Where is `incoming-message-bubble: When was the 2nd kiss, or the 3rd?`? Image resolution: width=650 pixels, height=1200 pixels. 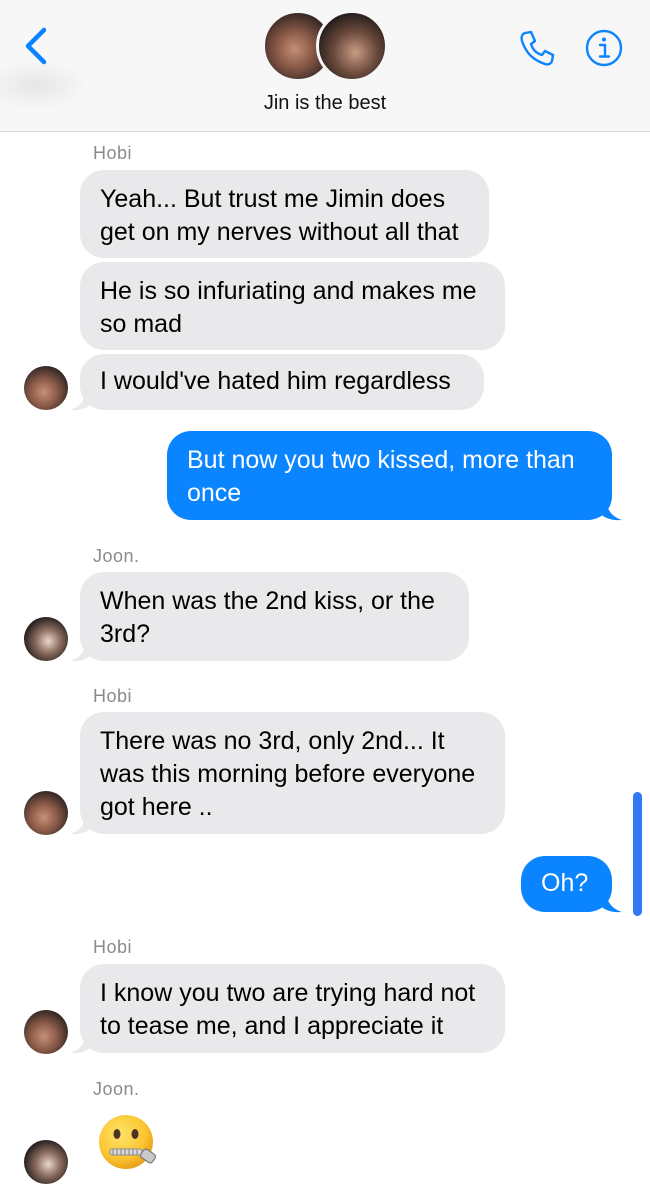
incoming-message-bubble: When was the 2nd kiss, or the 3rd? is located at coordinates (274, 616).